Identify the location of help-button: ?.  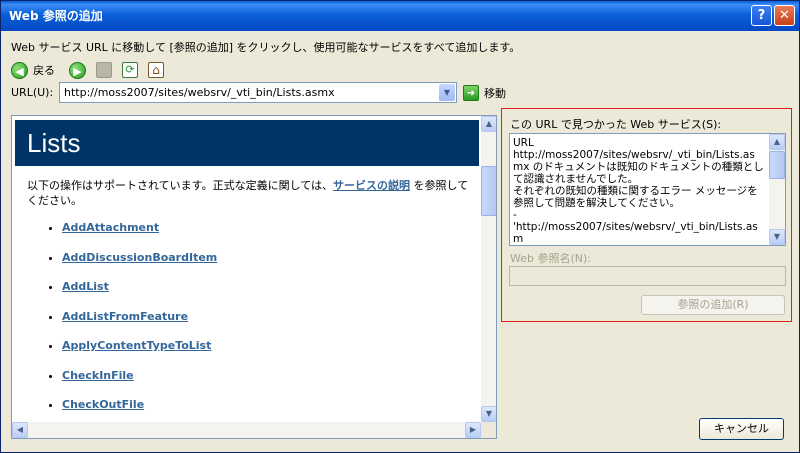
(761, 15).